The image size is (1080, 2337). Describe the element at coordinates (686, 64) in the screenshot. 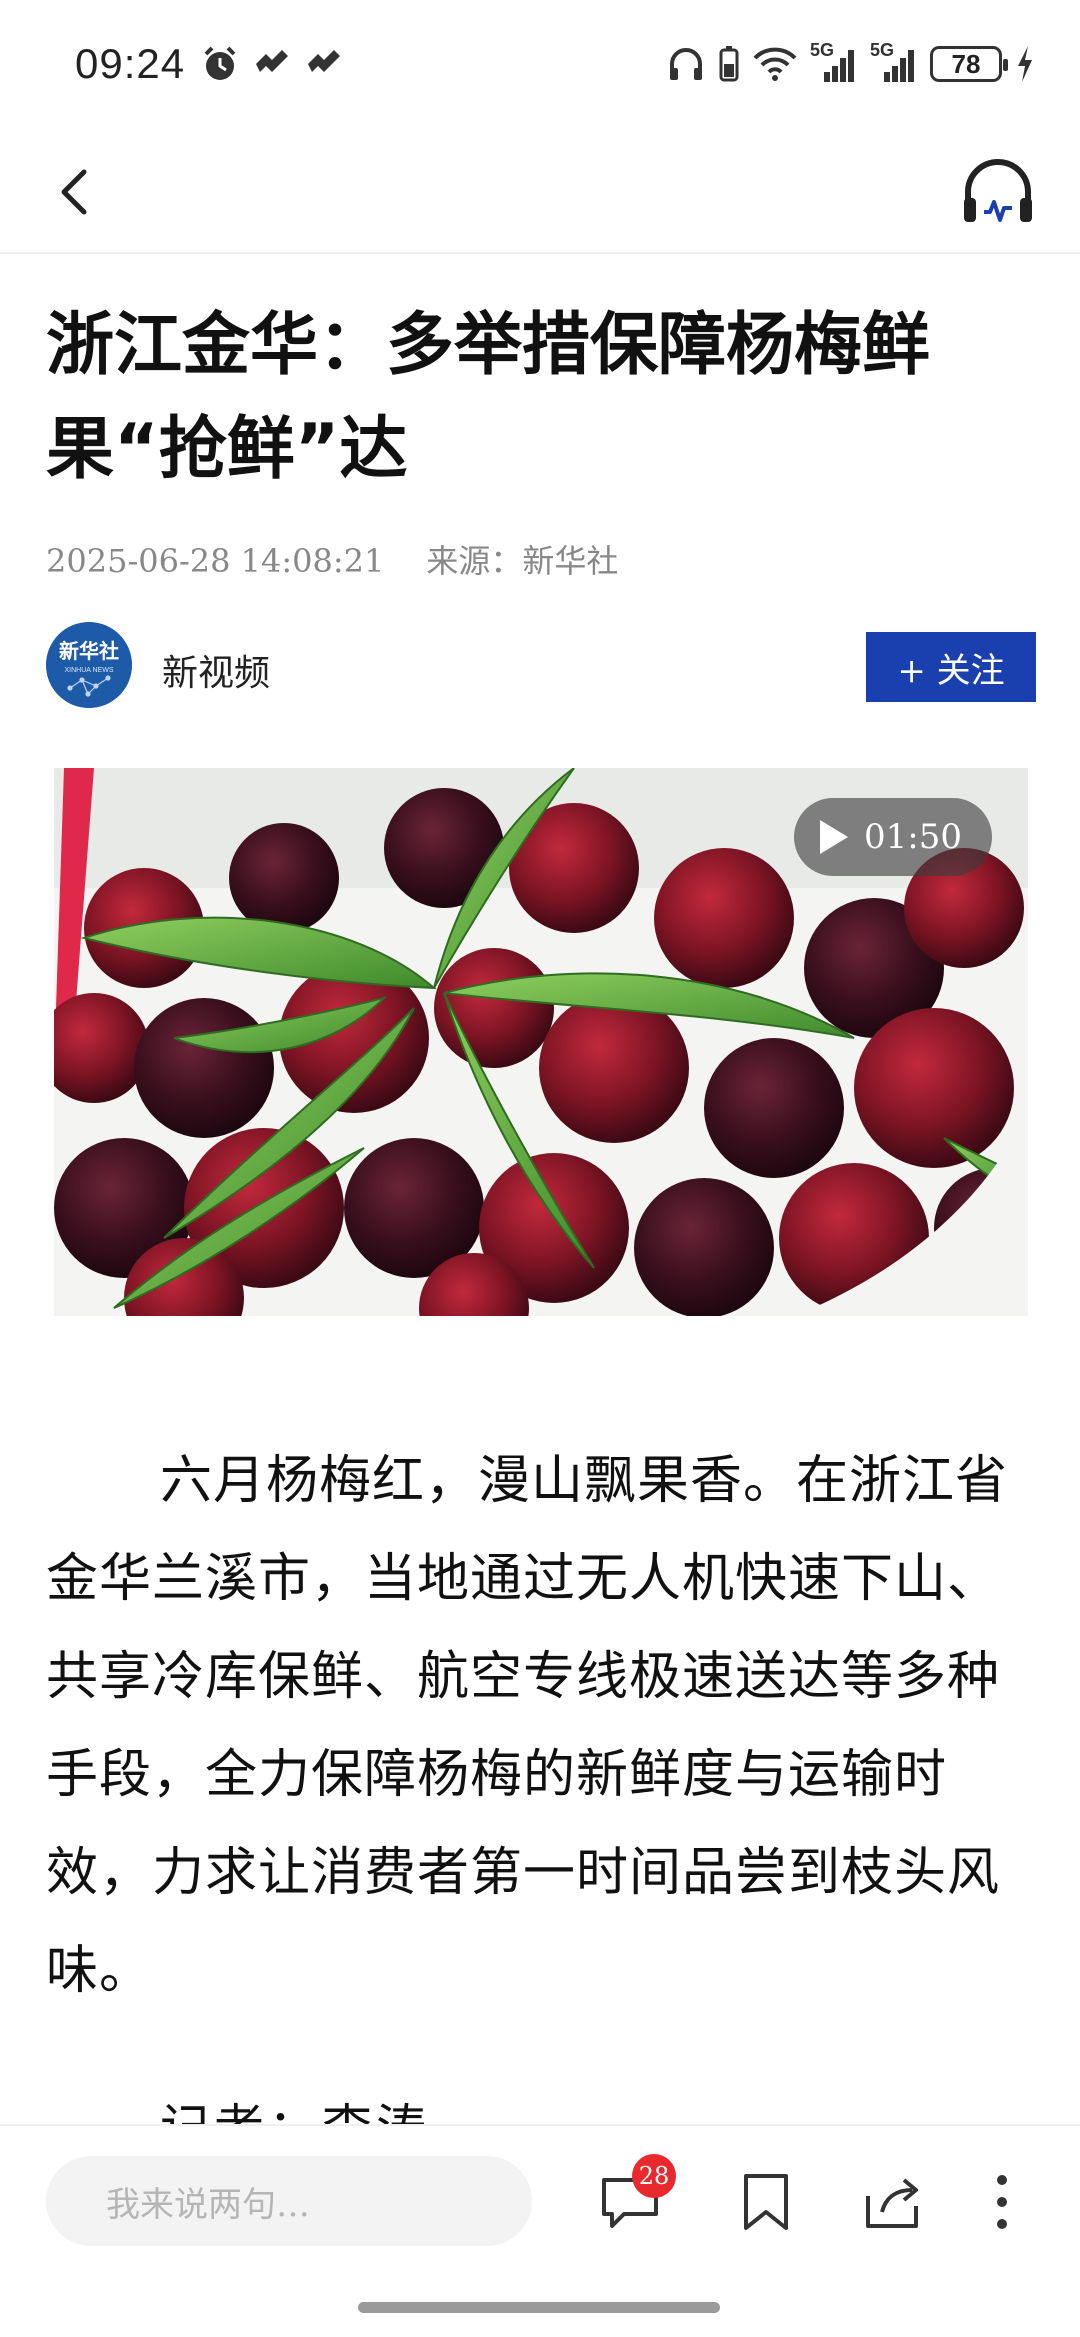

I see `headset-status-icon` at that location.